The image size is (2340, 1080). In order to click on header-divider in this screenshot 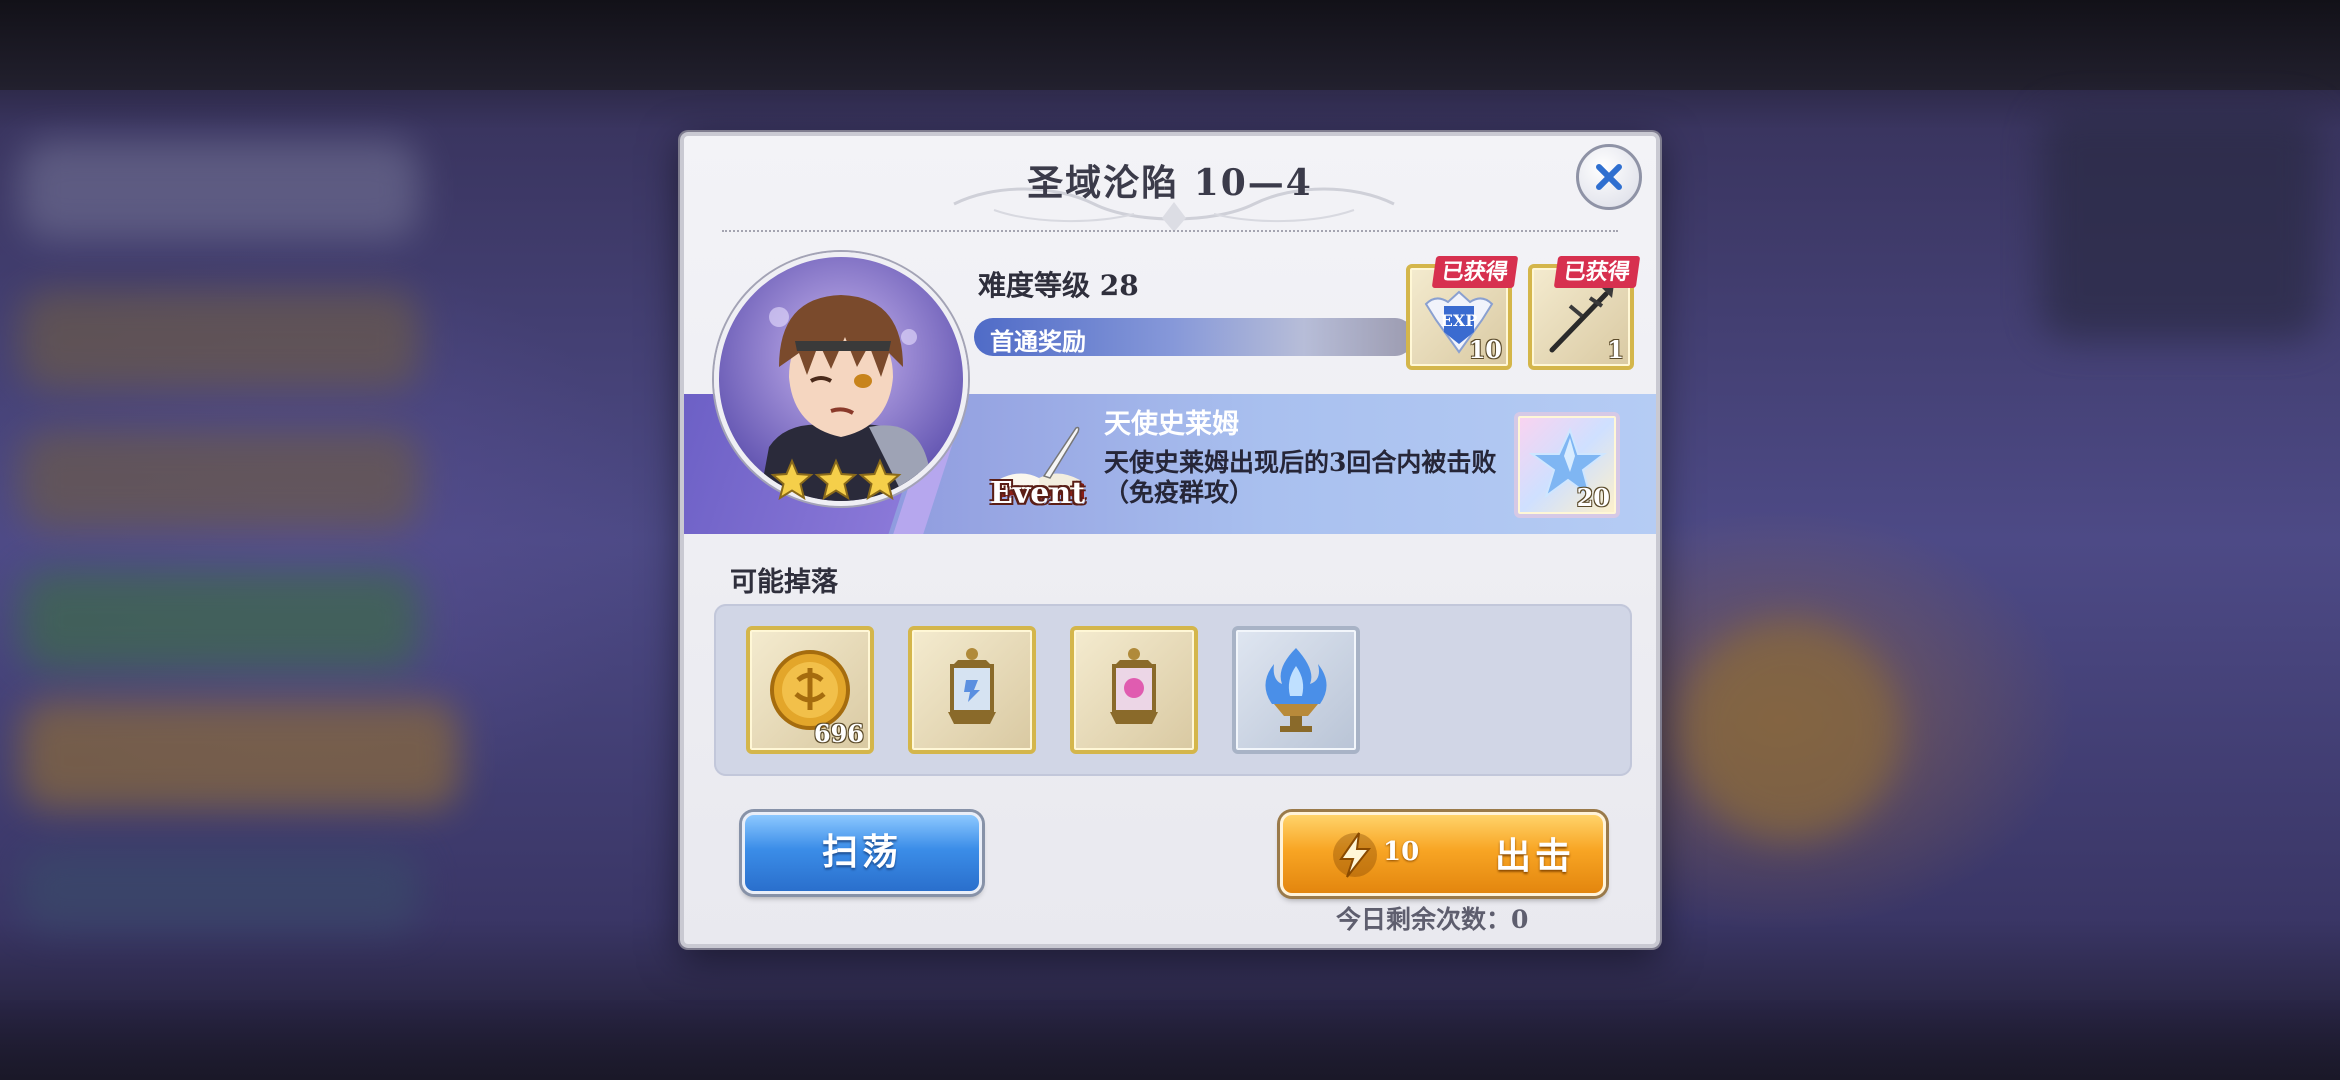, I will do `click(1170, 231)`.